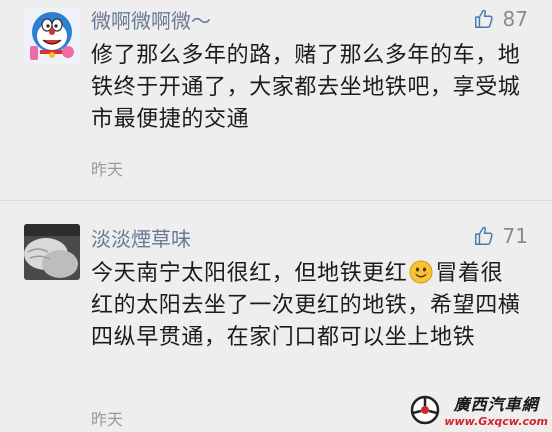 The width and height of the screenshot is (552, 432). What do you see at coordinates (515, 19) in the screenshot?
I see `like-count: 87` at bounding box center [515, 19].